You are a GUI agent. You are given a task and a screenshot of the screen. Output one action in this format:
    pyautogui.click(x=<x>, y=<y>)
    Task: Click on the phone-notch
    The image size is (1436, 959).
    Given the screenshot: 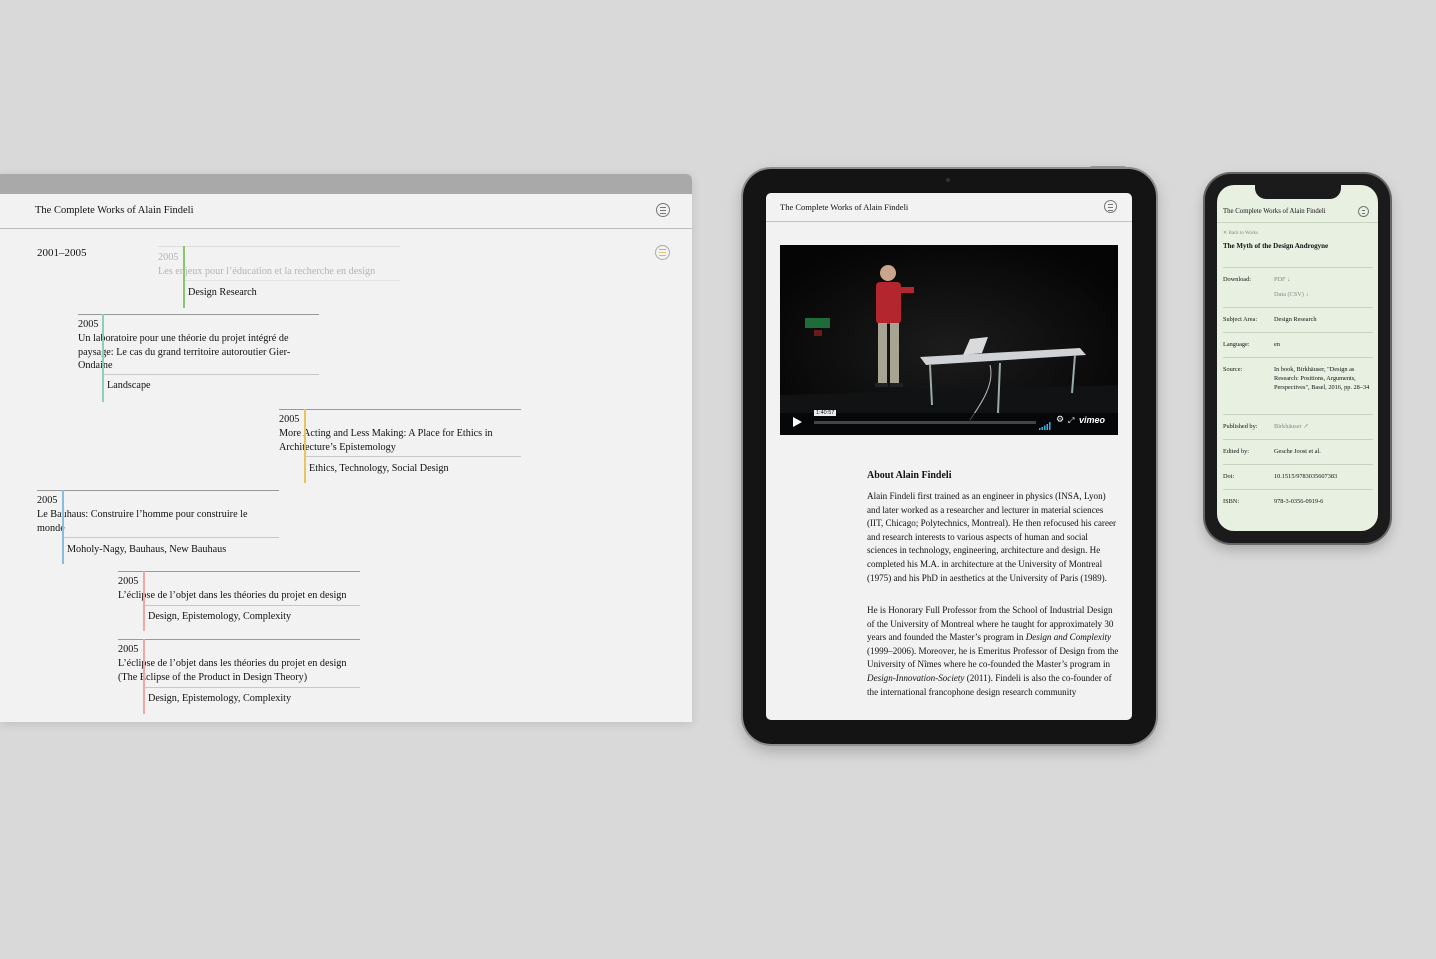 What is the action you would take?
    pyautogui.click(x=1298, y=190)
    